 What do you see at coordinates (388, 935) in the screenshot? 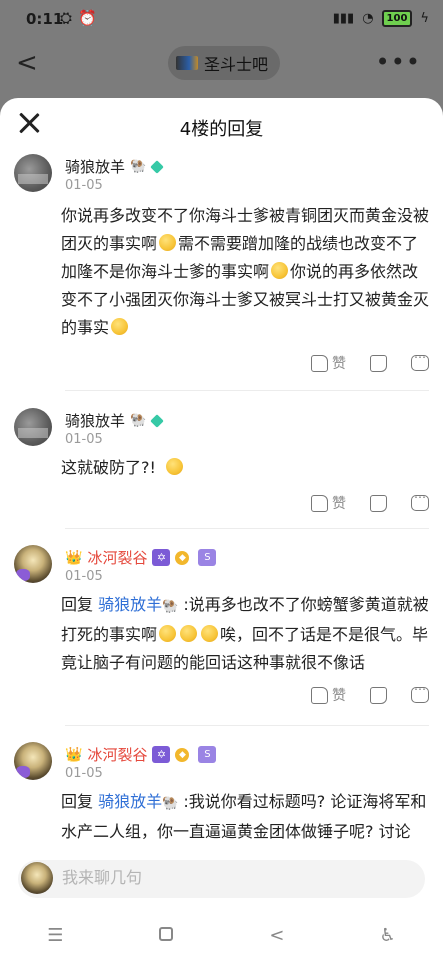
I see `accessibility-icon: ♿` at bounding box center [388, 935].